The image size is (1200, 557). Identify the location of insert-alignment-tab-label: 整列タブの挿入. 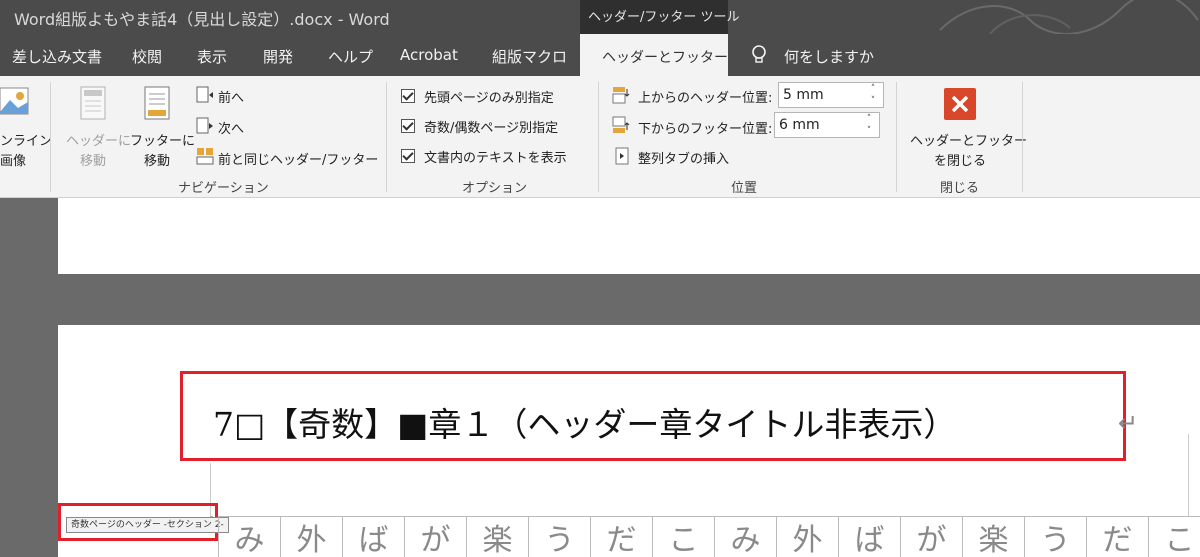
(684, 159).